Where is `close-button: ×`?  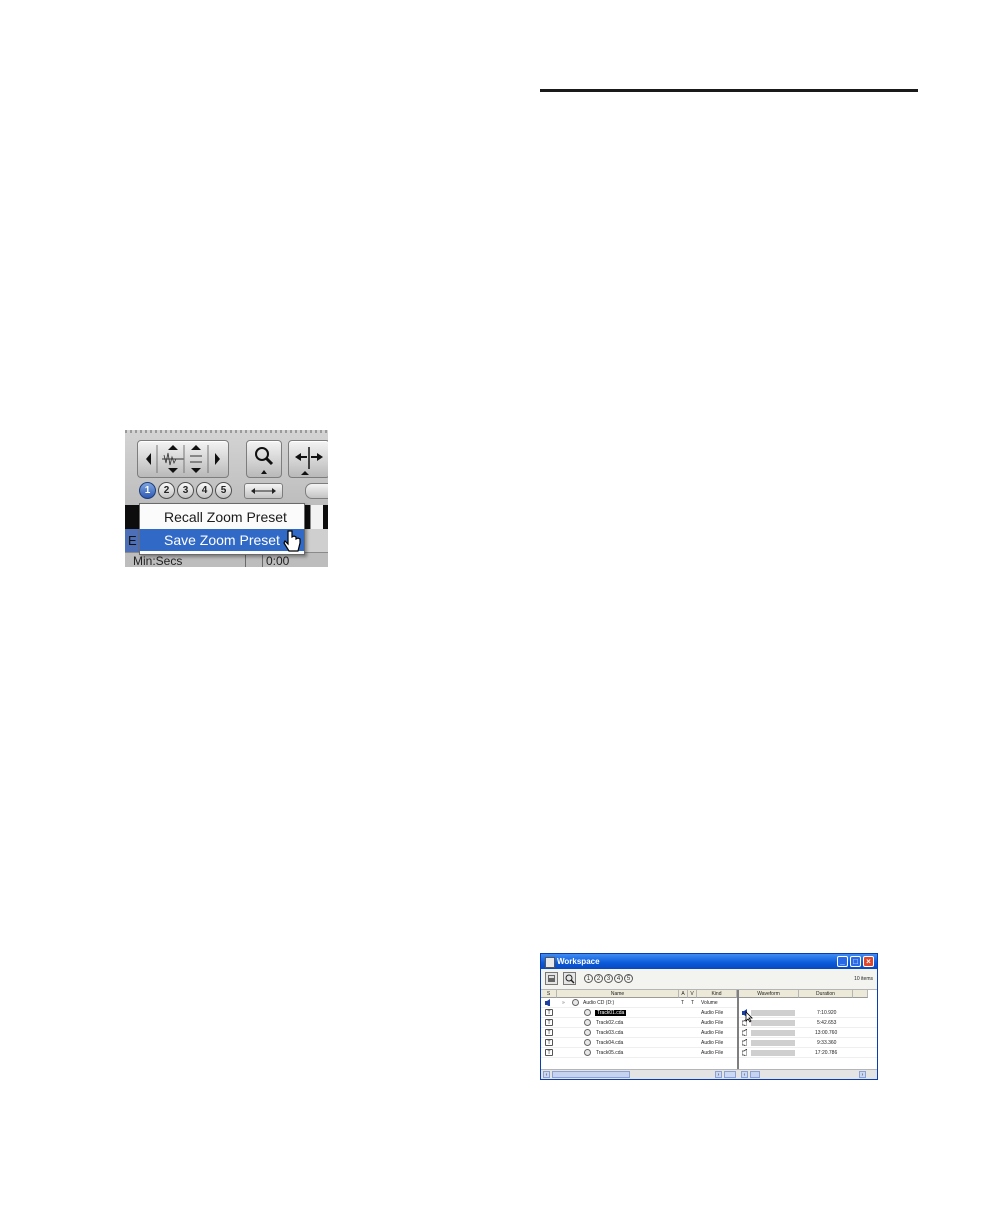 close-button: × is located at coordinates (868, 961).